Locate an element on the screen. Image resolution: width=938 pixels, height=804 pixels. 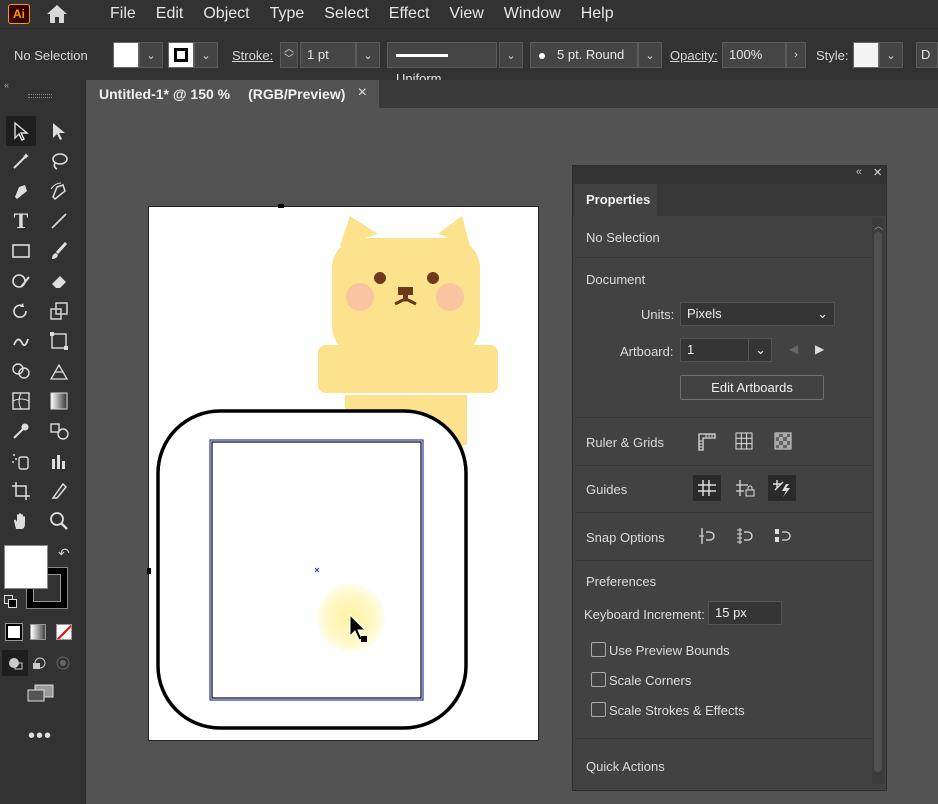
scale-corners-label: Scale Corners is located at coordinates (650, 680).